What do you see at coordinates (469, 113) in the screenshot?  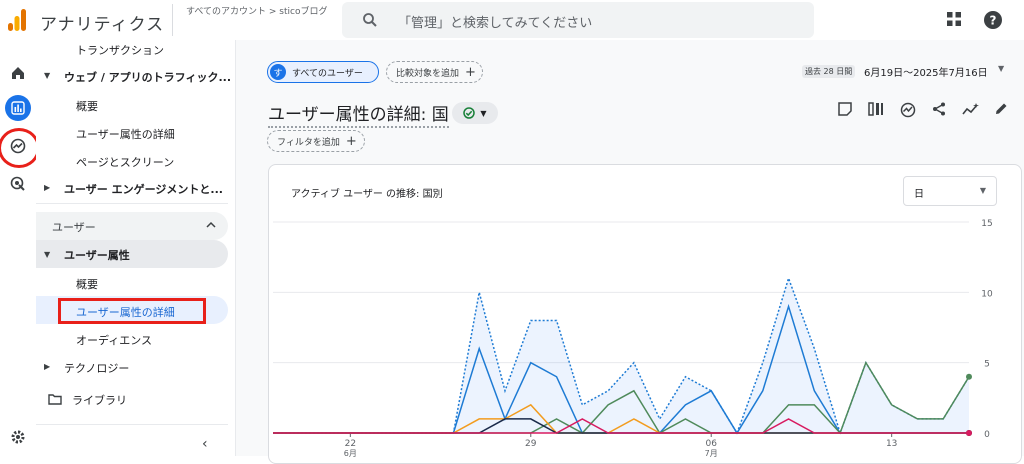 I see `check-circle-icon` at bounding box center [469, 113].